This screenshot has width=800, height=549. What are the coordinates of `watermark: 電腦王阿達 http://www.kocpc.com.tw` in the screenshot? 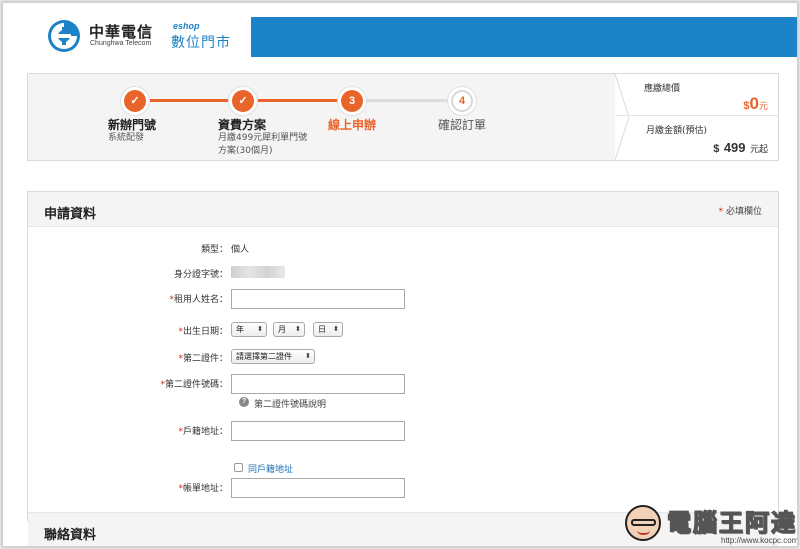 It's located at (710, 522).